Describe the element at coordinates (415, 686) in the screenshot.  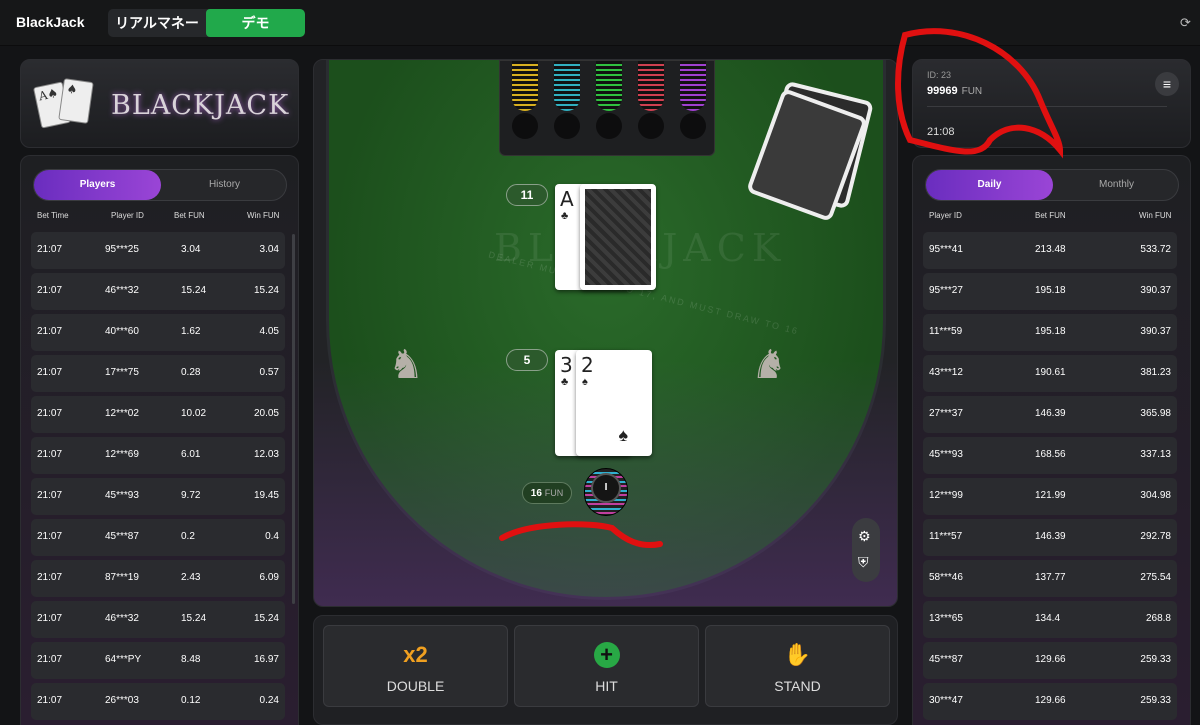
I see `double-label: DOUBLE` at that location.